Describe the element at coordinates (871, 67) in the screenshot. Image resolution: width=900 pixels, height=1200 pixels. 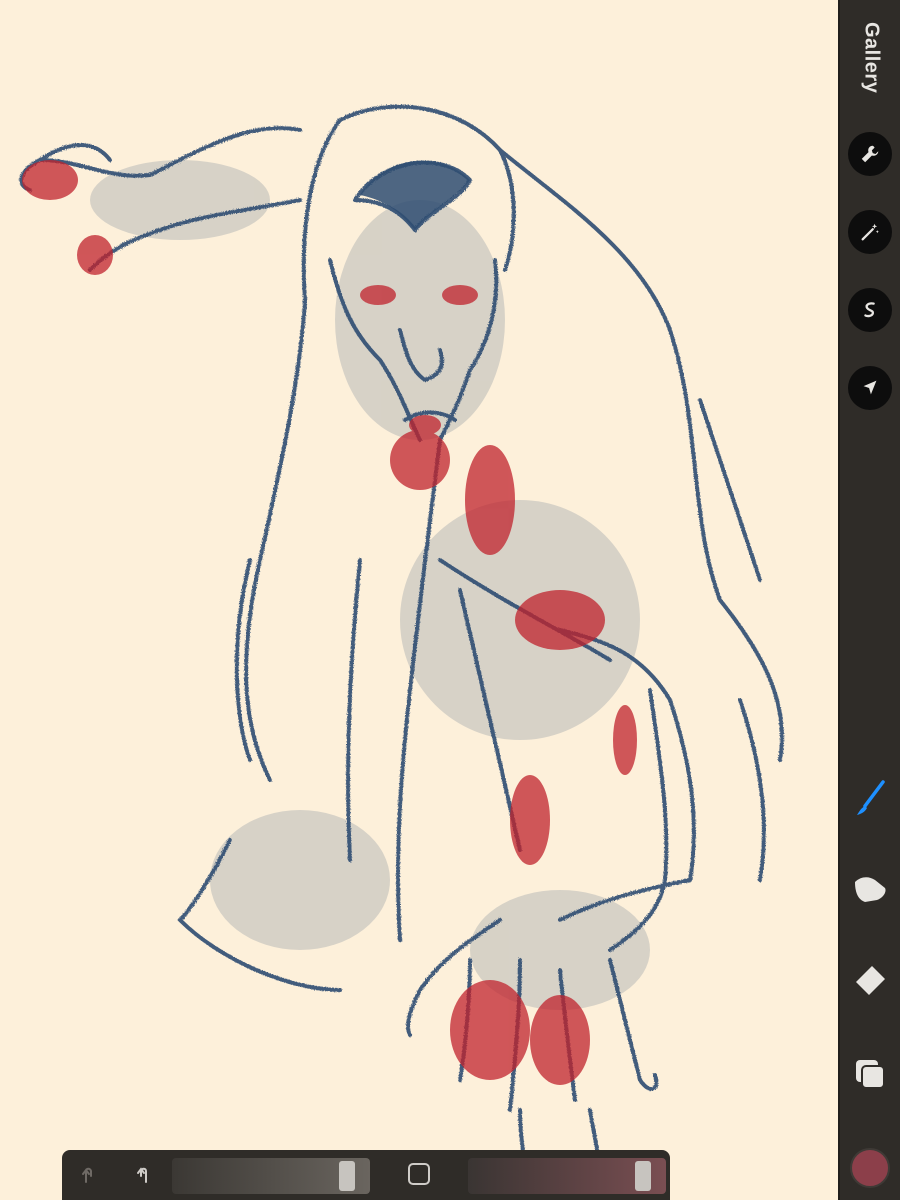
I see `gallery-button: Gallery` at that location.